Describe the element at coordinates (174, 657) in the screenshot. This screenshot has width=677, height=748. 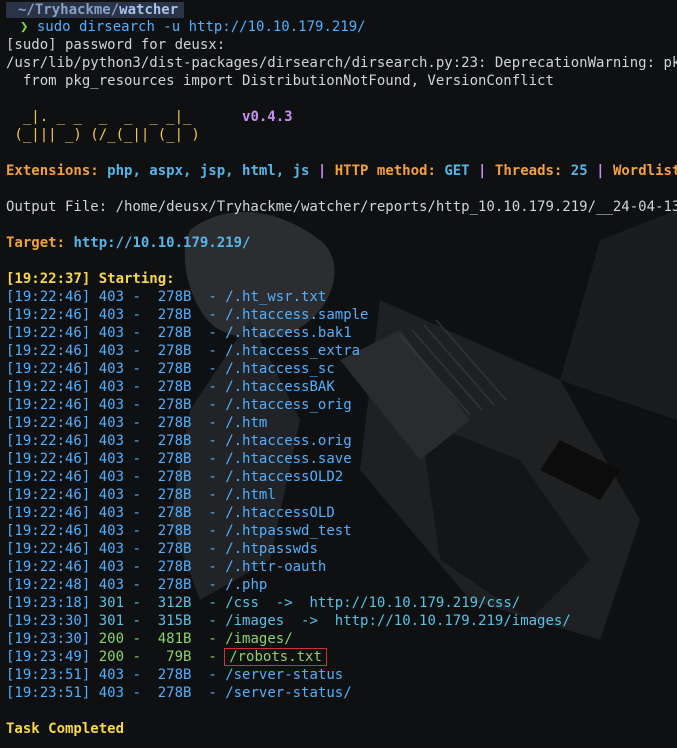
I see `result-size: 79B` at that location.